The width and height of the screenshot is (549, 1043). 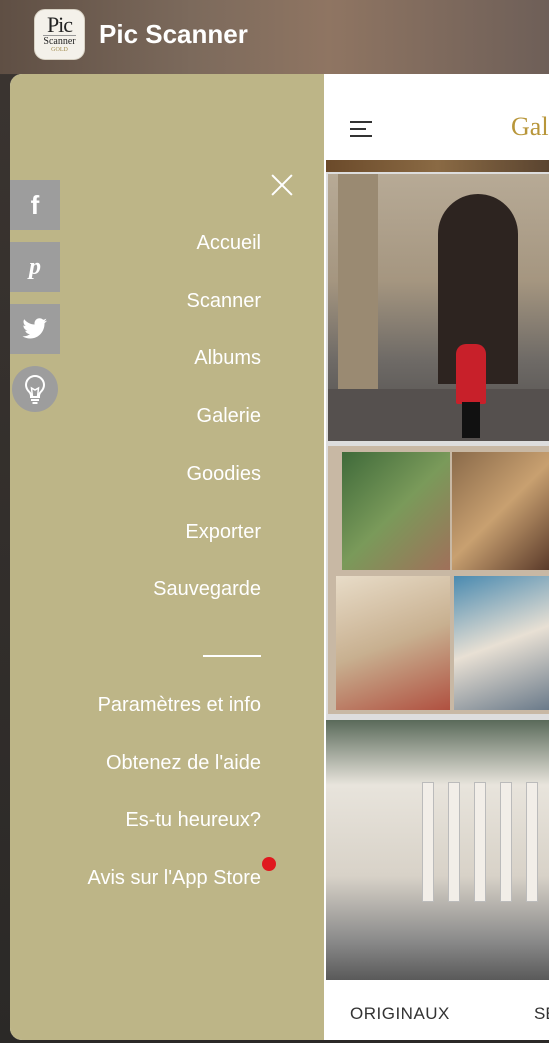 I want to click on facebook-icon: f, so click(x=35, y=205).